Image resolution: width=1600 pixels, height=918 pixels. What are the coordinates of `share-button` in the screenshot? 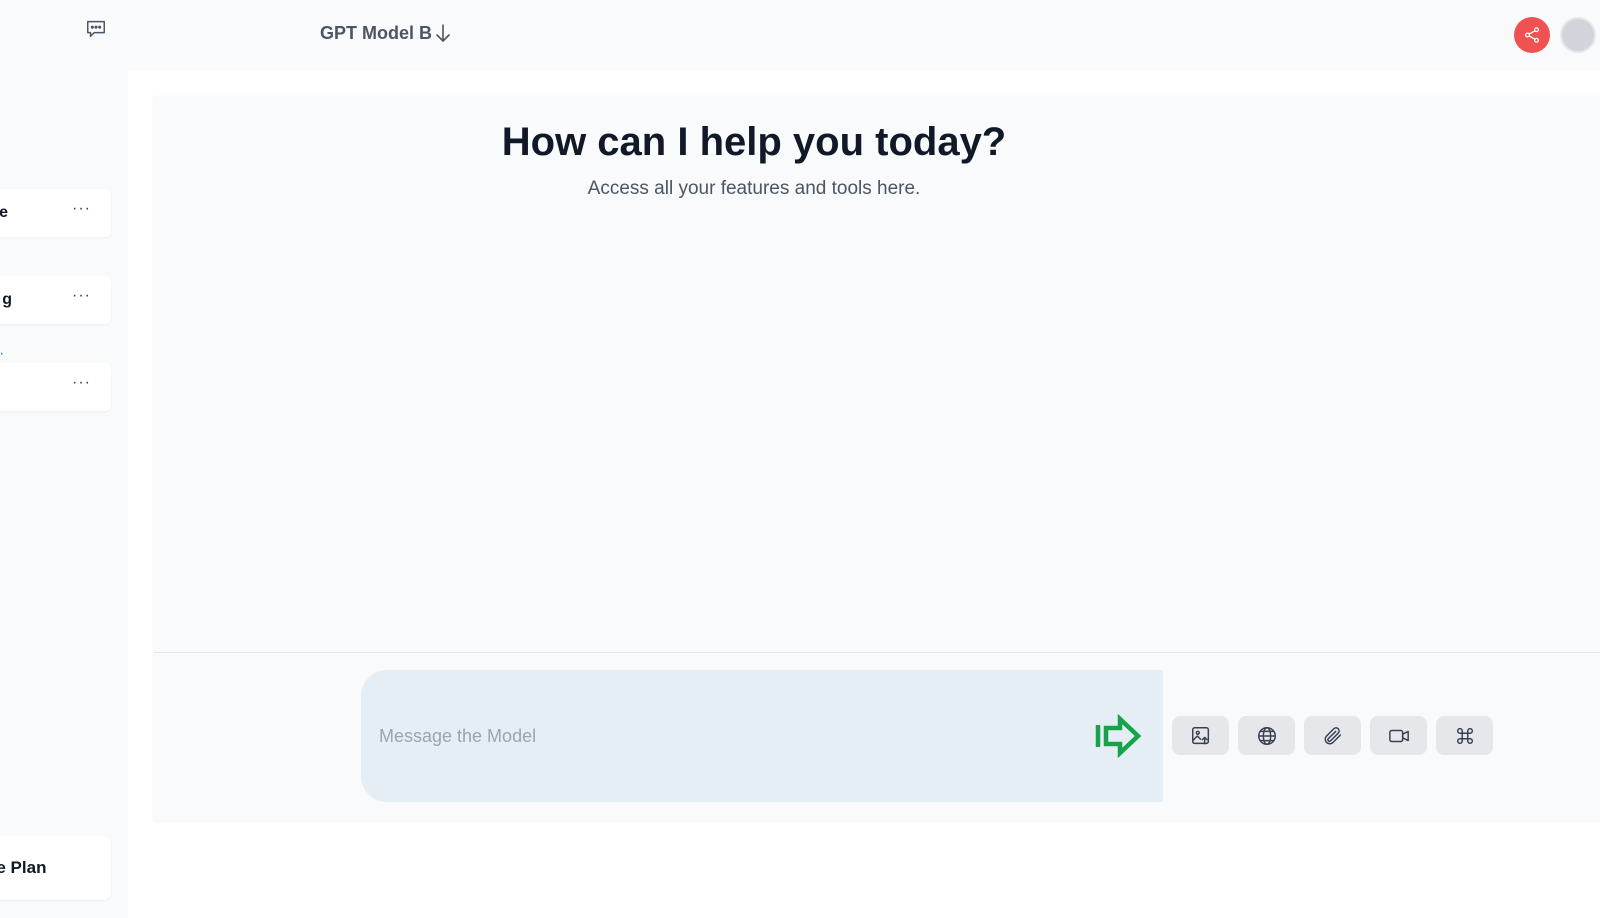 It's located at (1532, 35).